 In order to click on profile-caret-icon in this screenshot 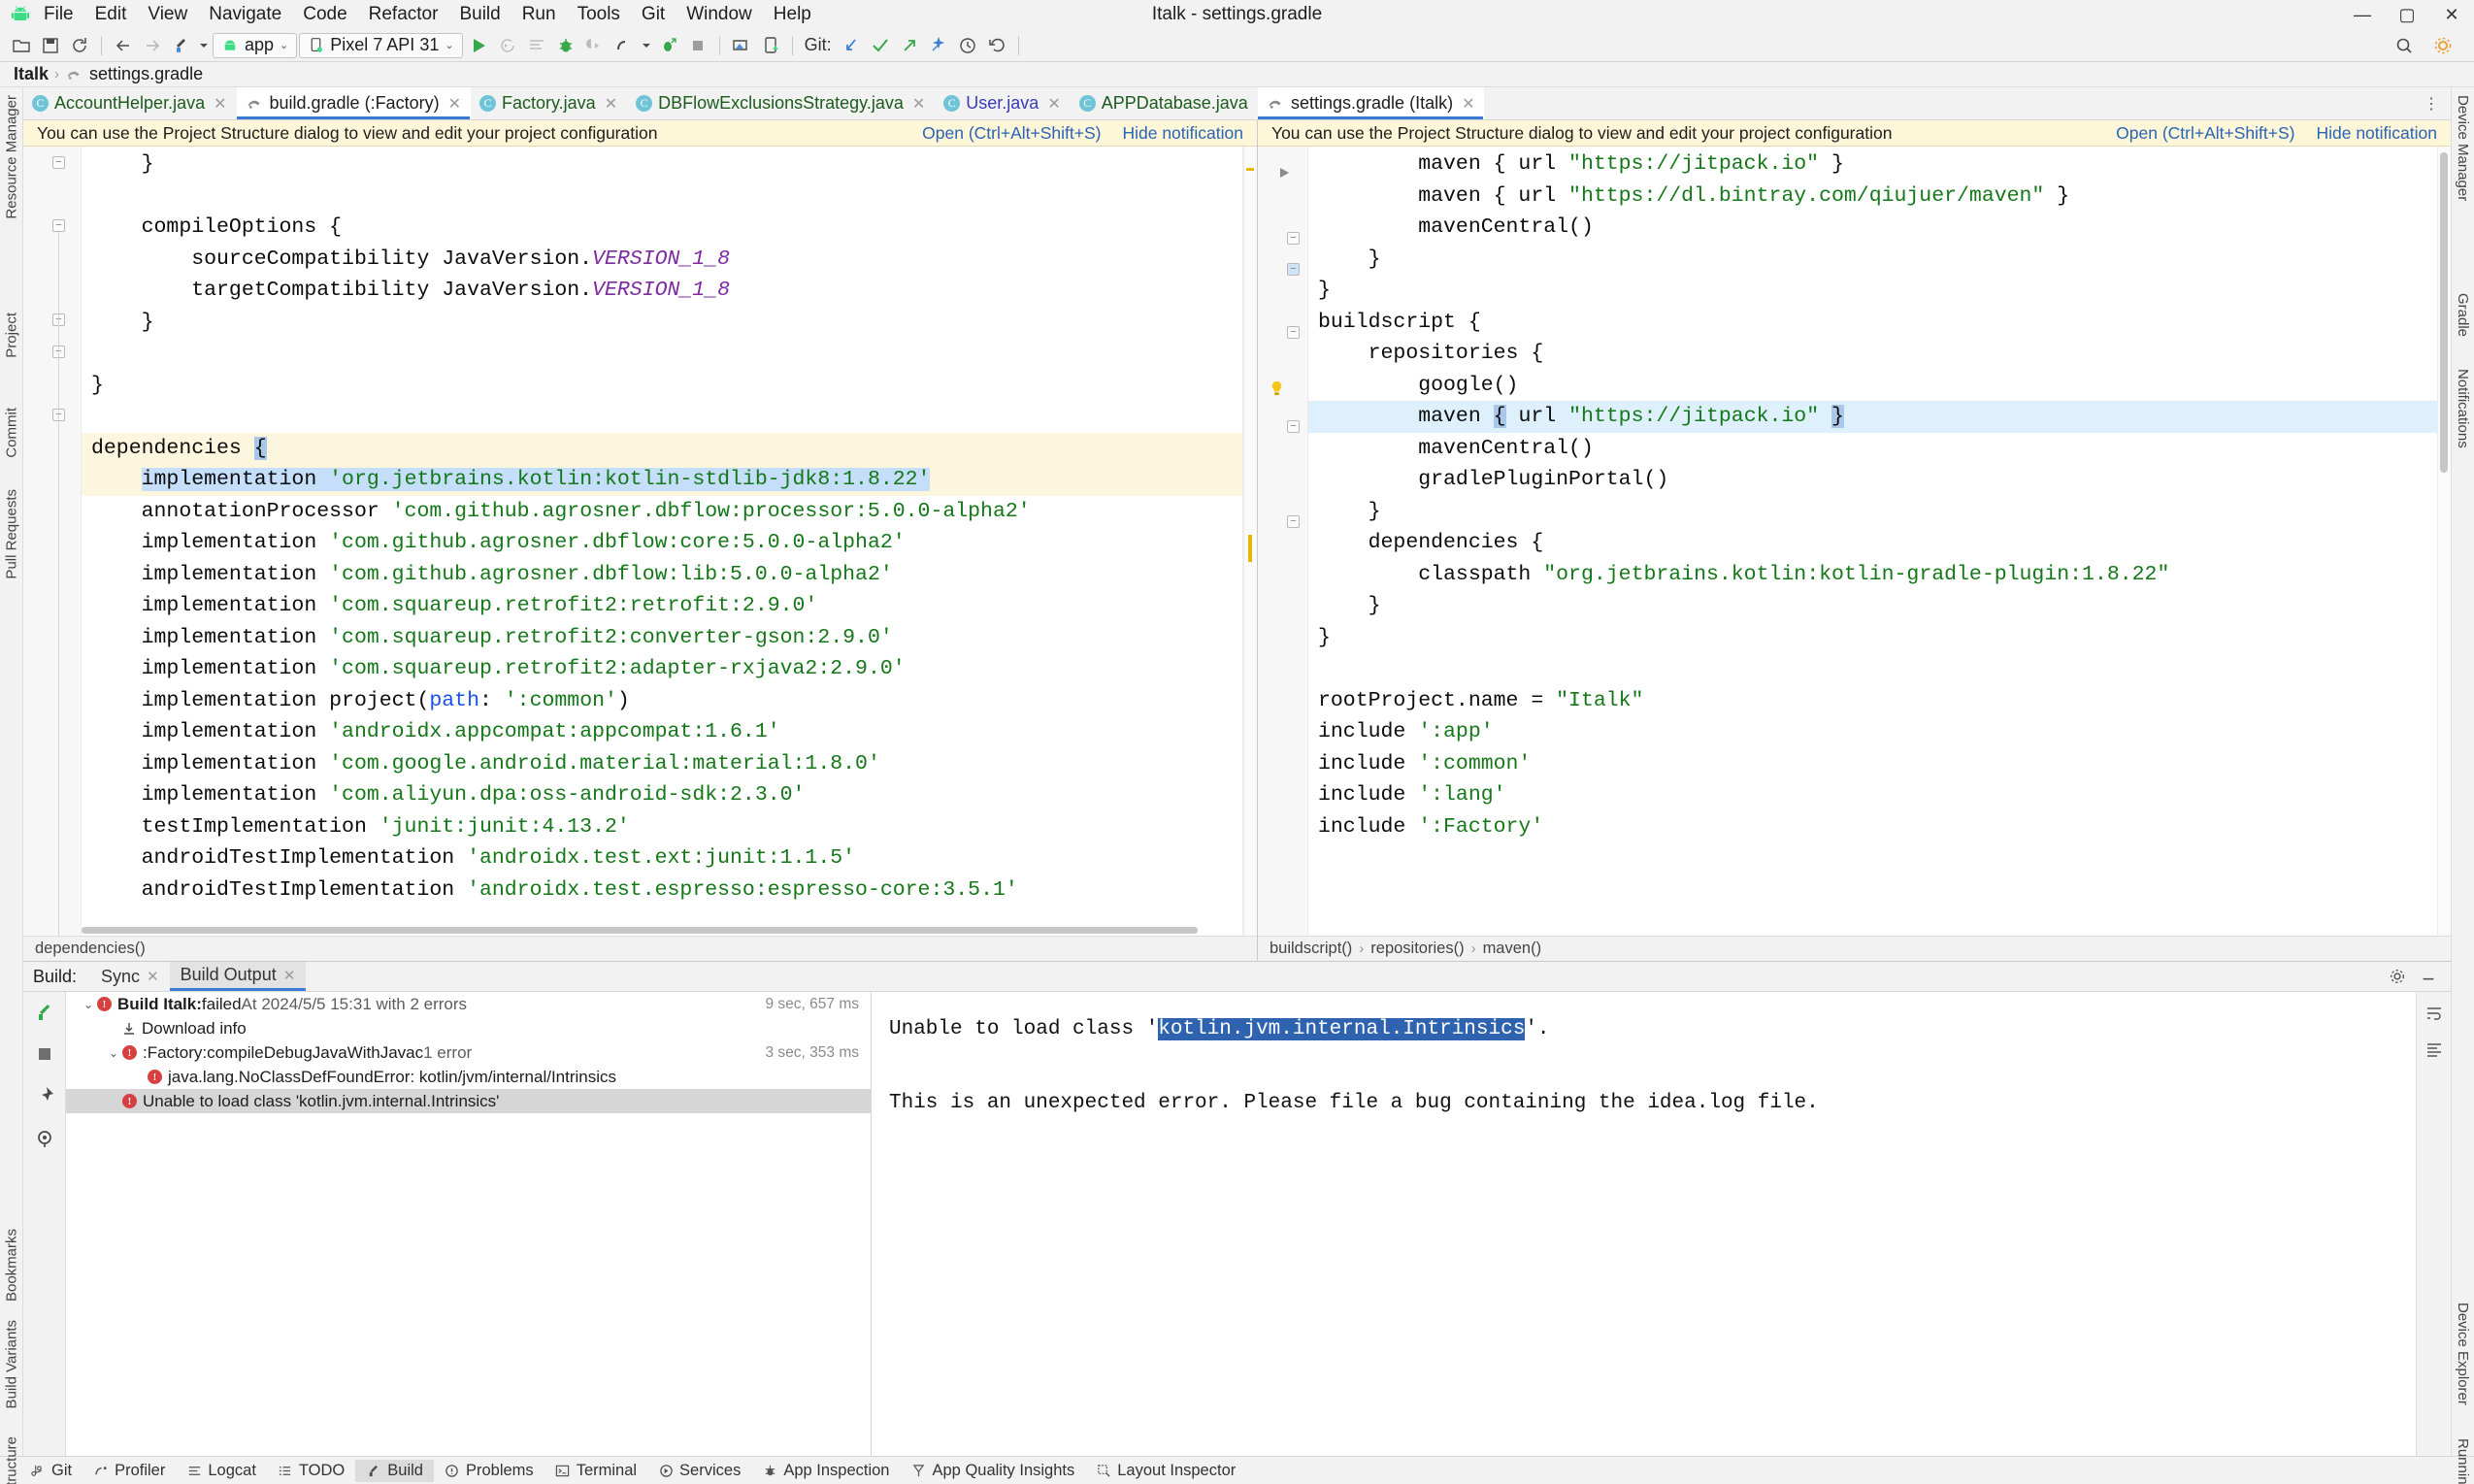, I will do `click(646, 45)`.